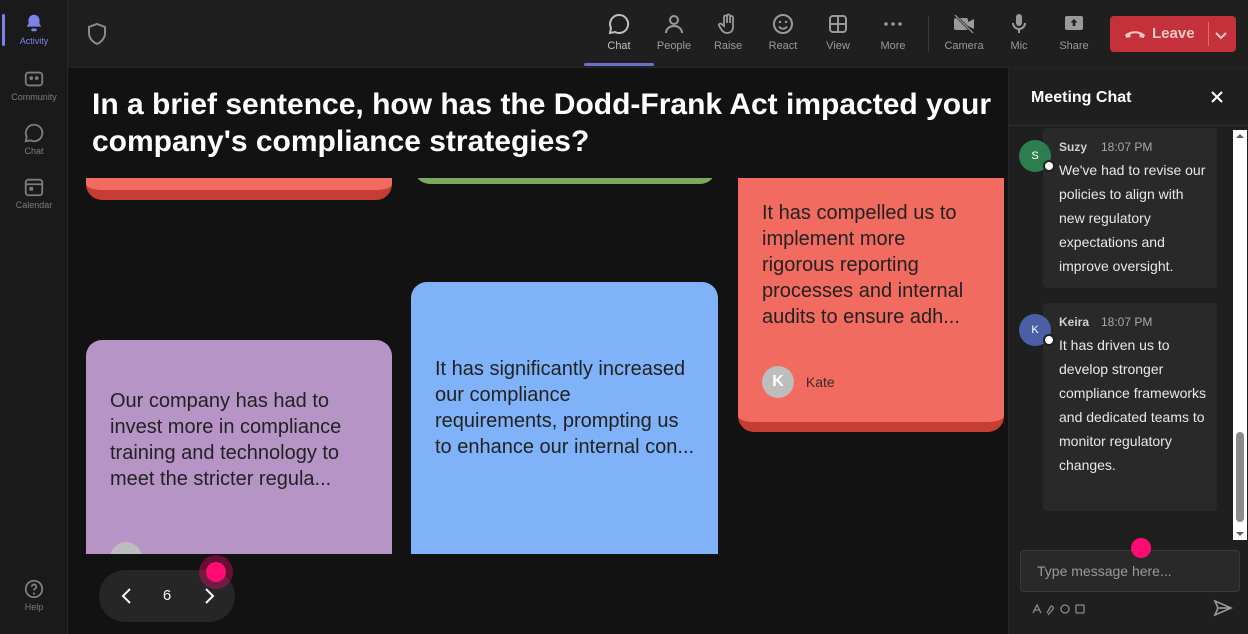 The height and width of the screenshot is (634, 1248). What do you see at coordinates (34, 607) in the screenshot?
I see `rail-item-label: Help` at bounding box center [34, 607].